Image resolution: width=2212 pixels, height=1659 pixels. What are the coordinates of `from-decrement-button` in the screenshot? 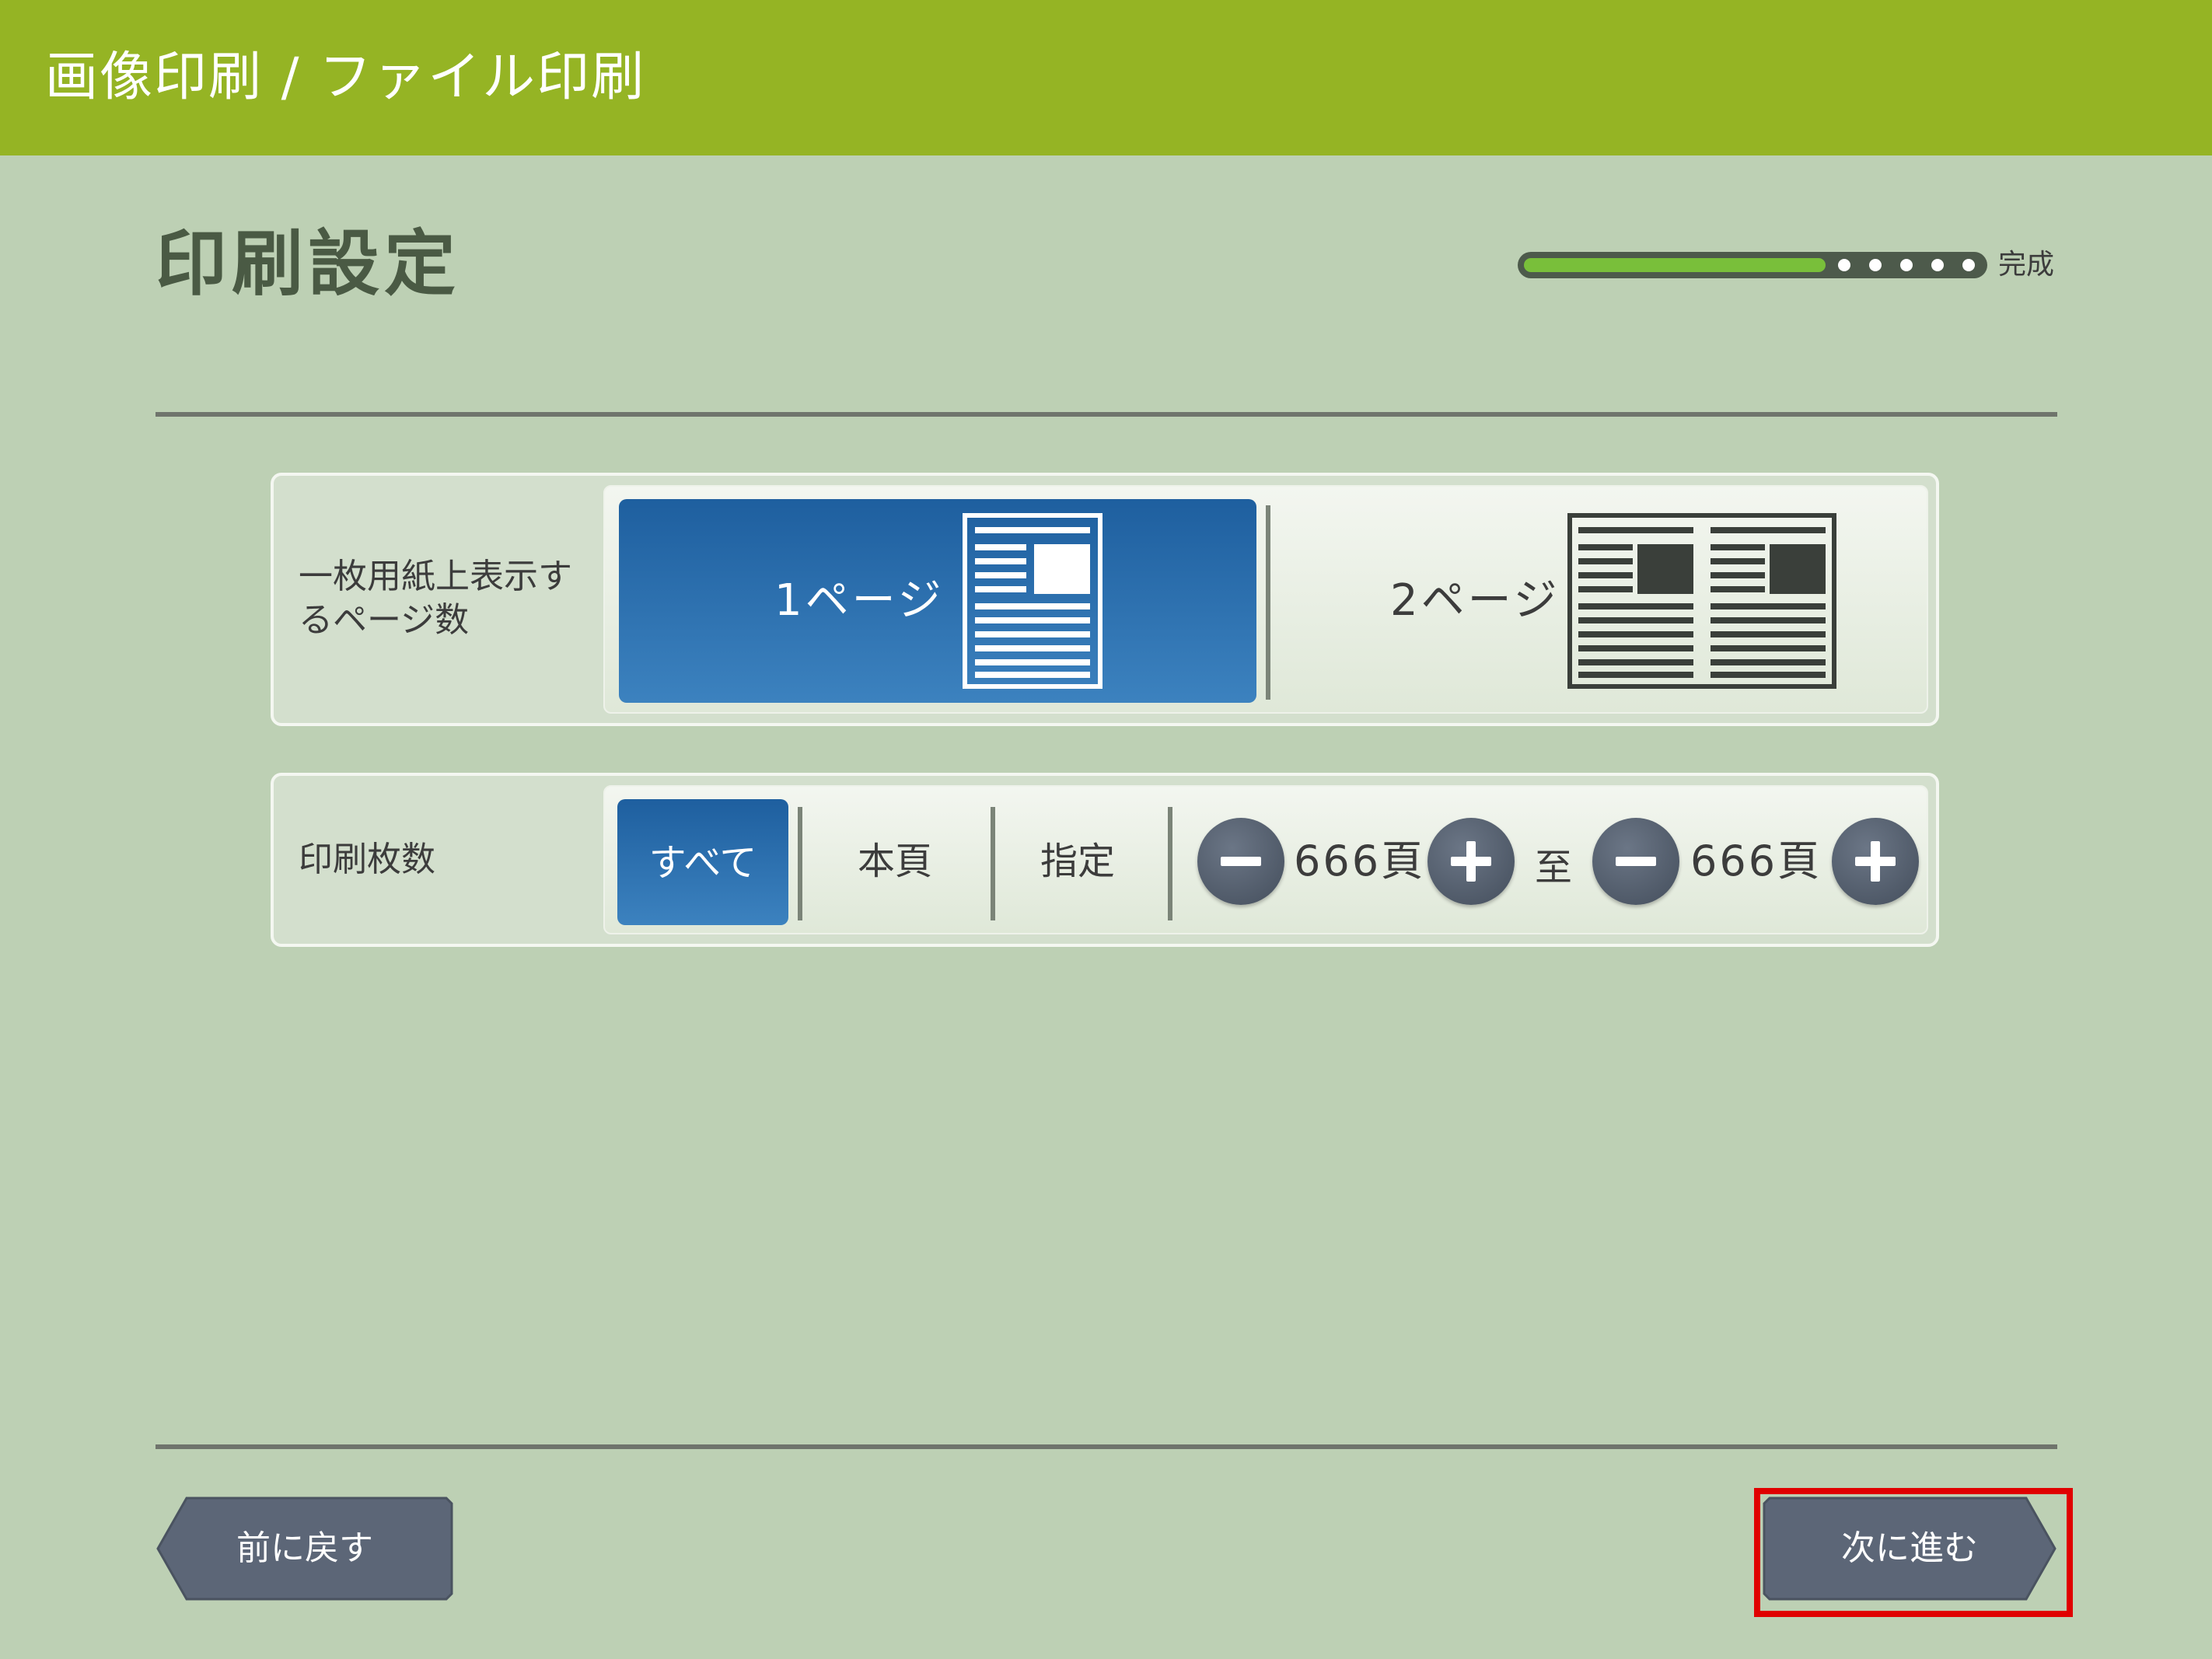 It's located at (1240, 861).